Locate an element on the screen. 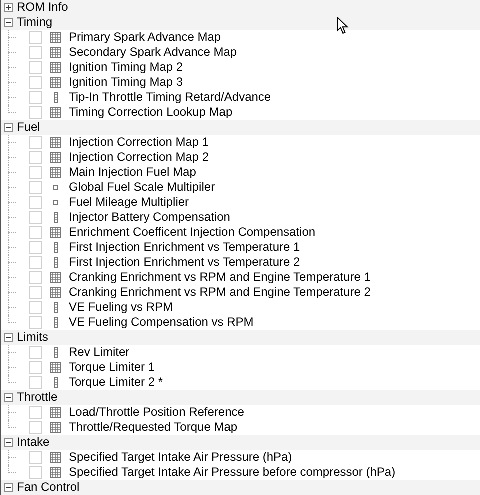 This screenshot has height=495, width=480. table-item-label: Injector Battery Compensation is located at coordinates (149, 217).